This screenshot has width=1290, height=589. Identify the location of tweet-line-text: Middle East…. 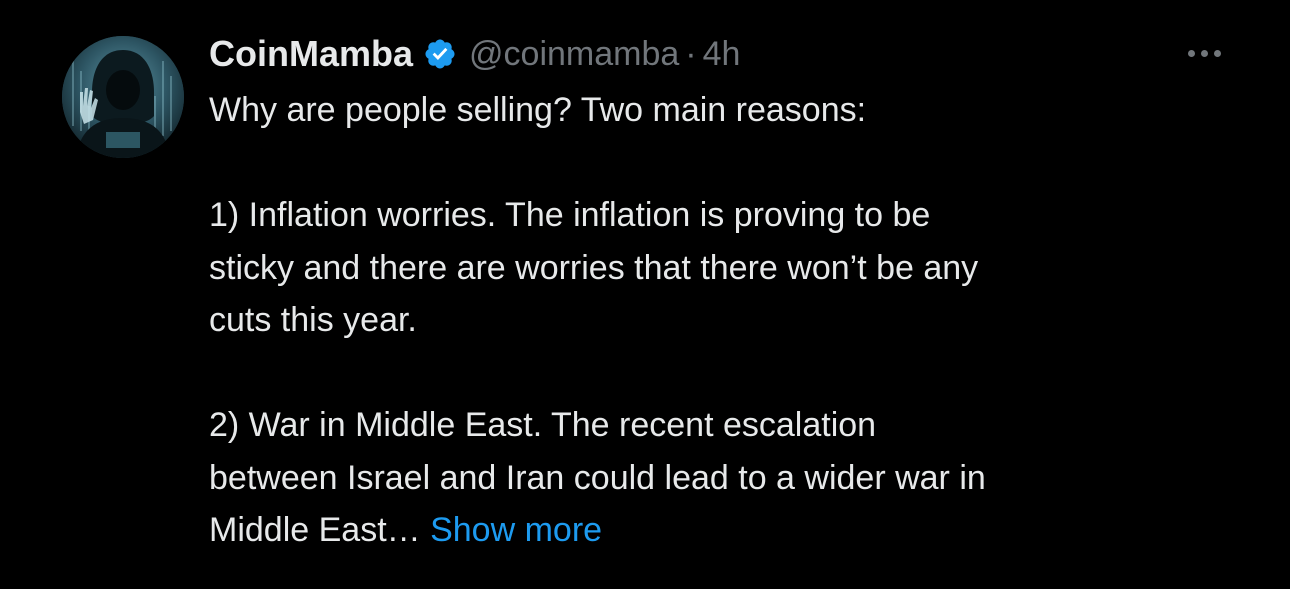
(315, 530).